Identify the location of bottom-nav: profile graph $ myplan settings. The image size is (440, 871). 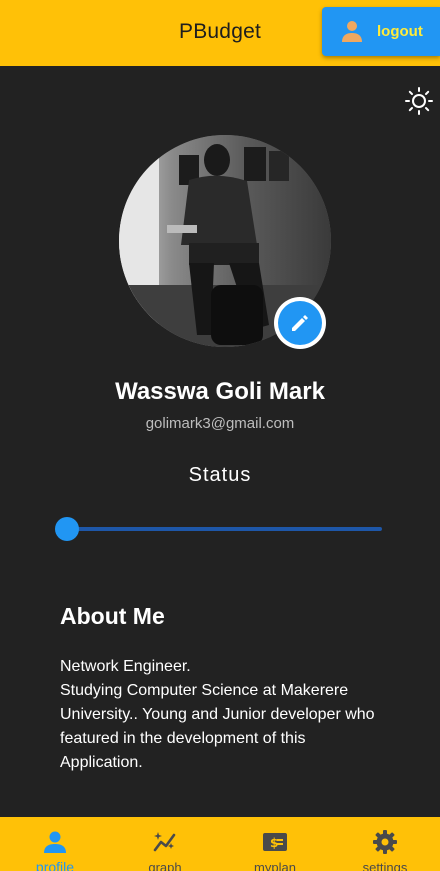
(220, 844).